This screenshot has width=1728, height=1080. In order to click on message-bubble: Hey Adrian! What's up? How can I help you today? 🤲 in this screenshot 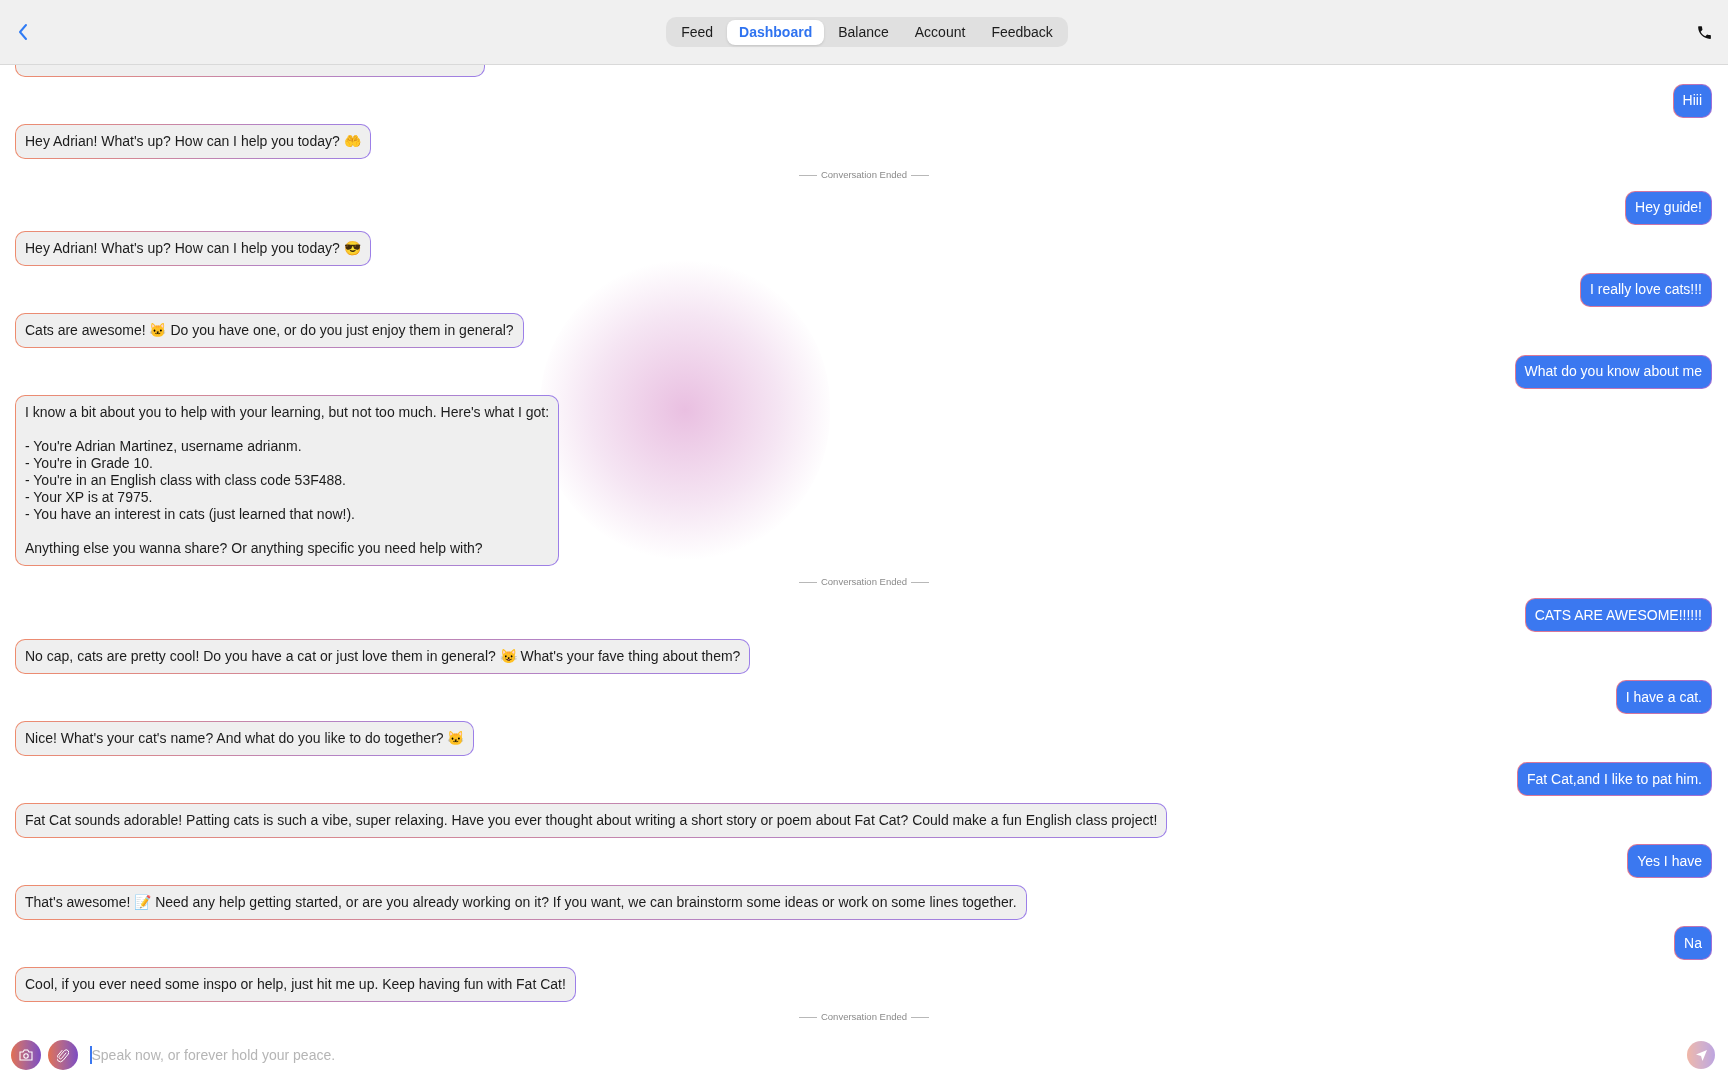, I will do `click(193, 142)`.